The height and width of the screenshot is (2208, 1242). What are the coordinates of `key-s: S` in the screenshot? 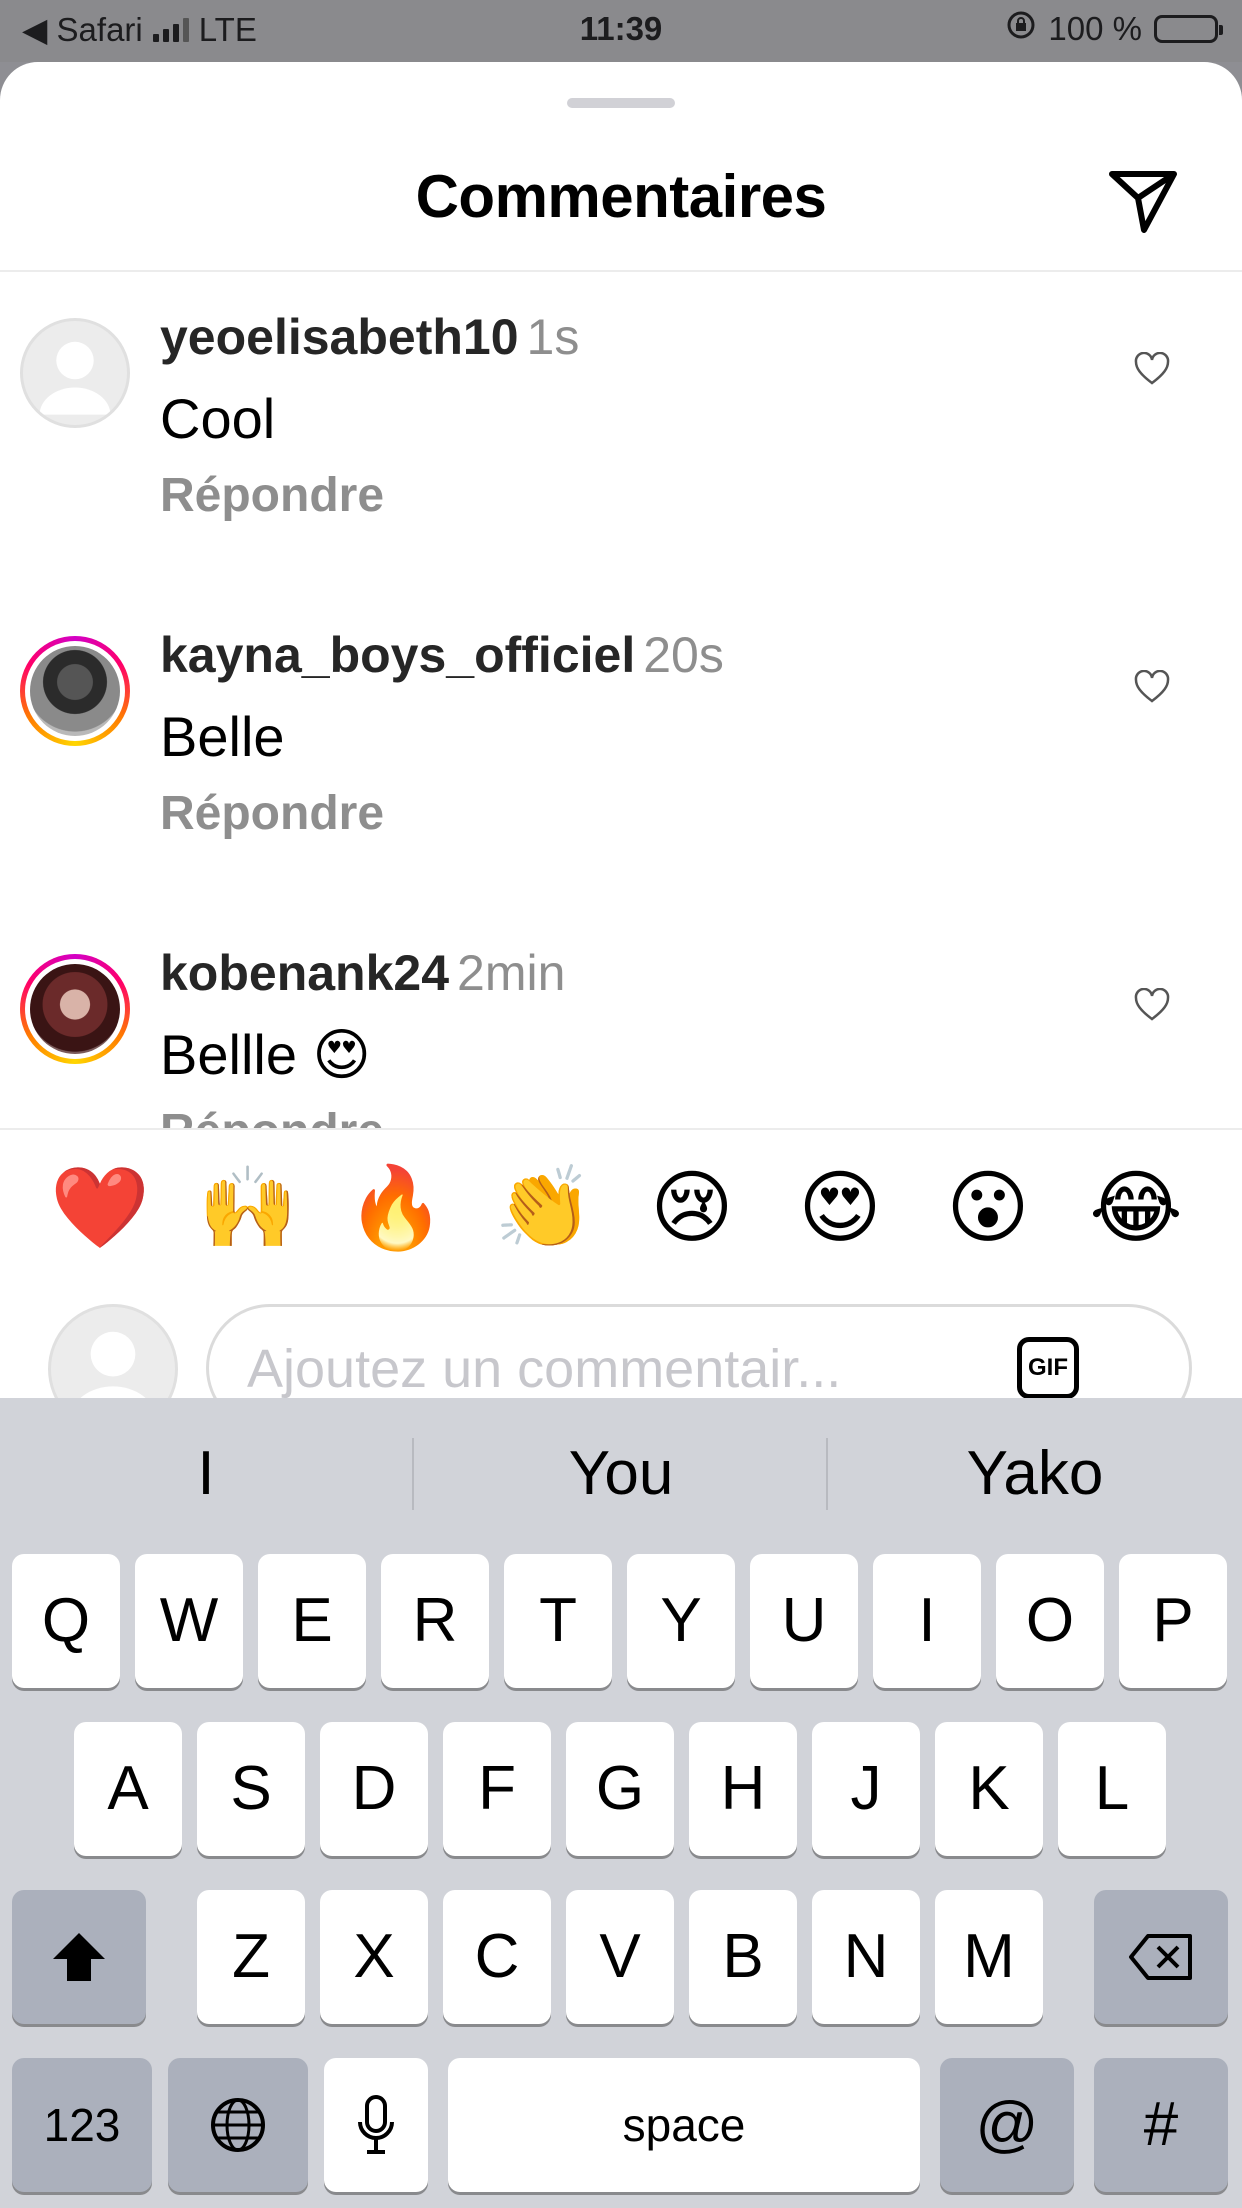 It's located at (251, 1789).